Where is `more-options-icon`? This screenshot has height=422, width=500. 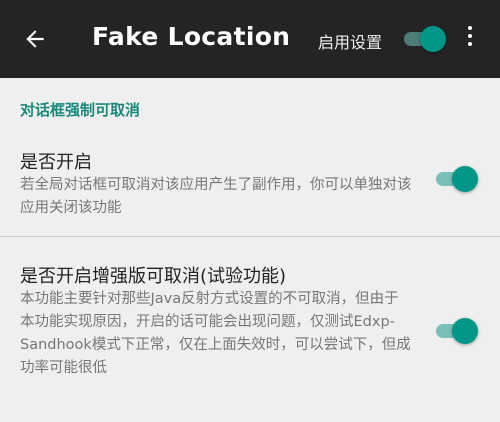 more-options-icon is located at coordinates (470, 39).